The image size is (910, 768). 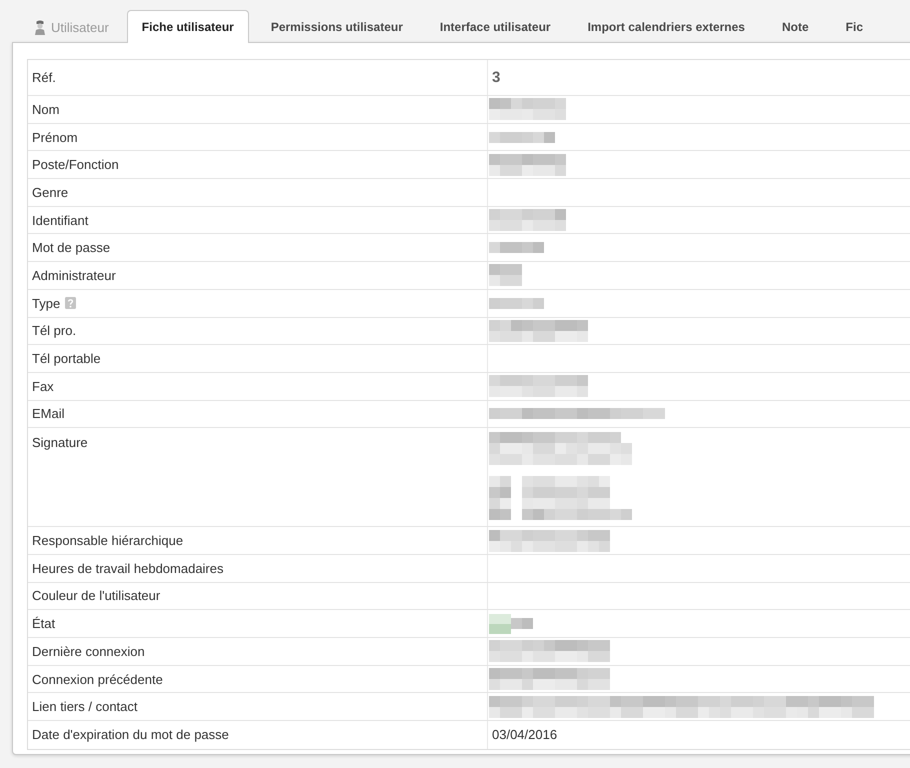 I want to click on field-label: Type, so click(x=46, y=303).